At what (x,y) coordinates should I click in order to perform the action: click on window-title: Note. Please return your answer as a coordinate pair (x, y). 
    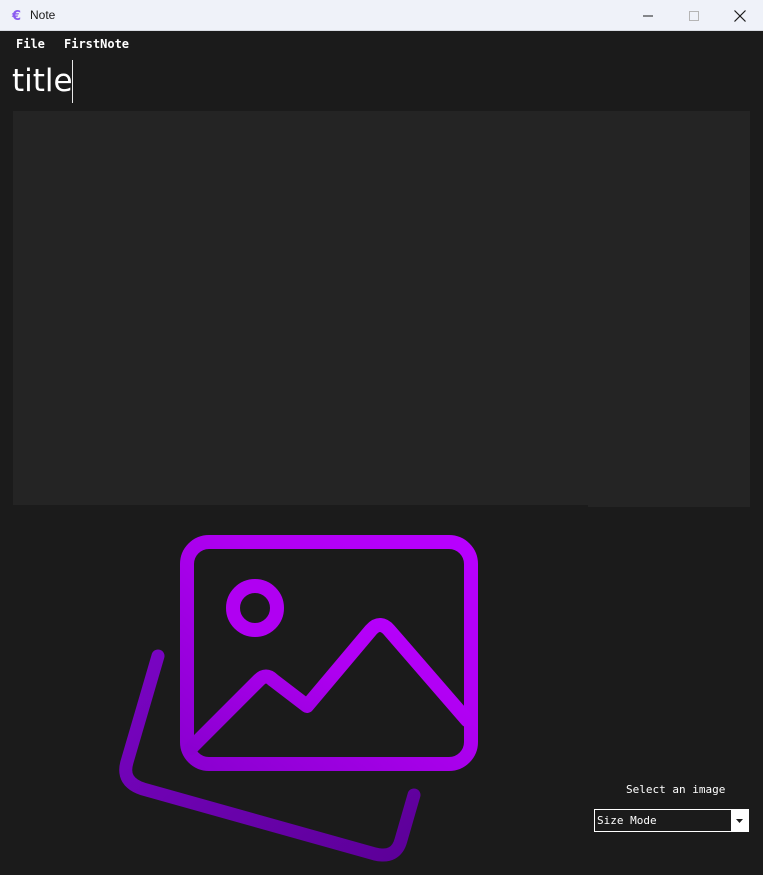
    Looking at the image, I should click on (43, 15).